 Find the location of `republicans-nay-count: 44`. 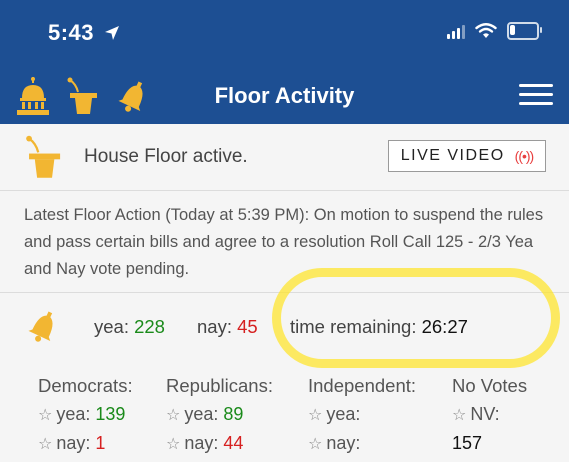

republicans-nay-count: 44 is located at coordinates (233, 443).